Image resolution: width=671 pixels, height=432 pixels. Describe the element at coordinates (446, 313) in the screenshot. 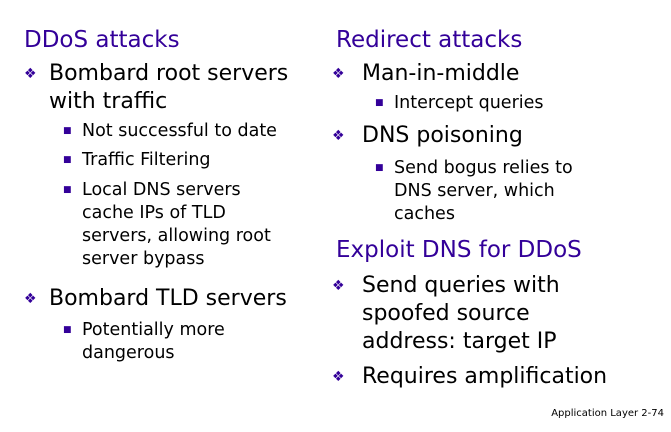

I see `bullet-text: spoofed source` at that location.